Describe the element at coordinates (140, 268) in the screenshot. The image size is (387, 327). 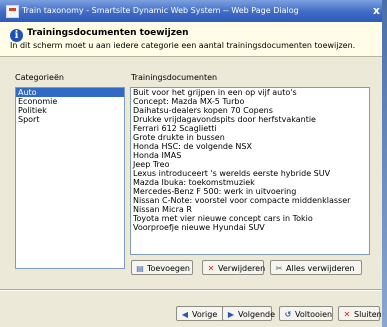
I see `add-icon: ▤` at that location.